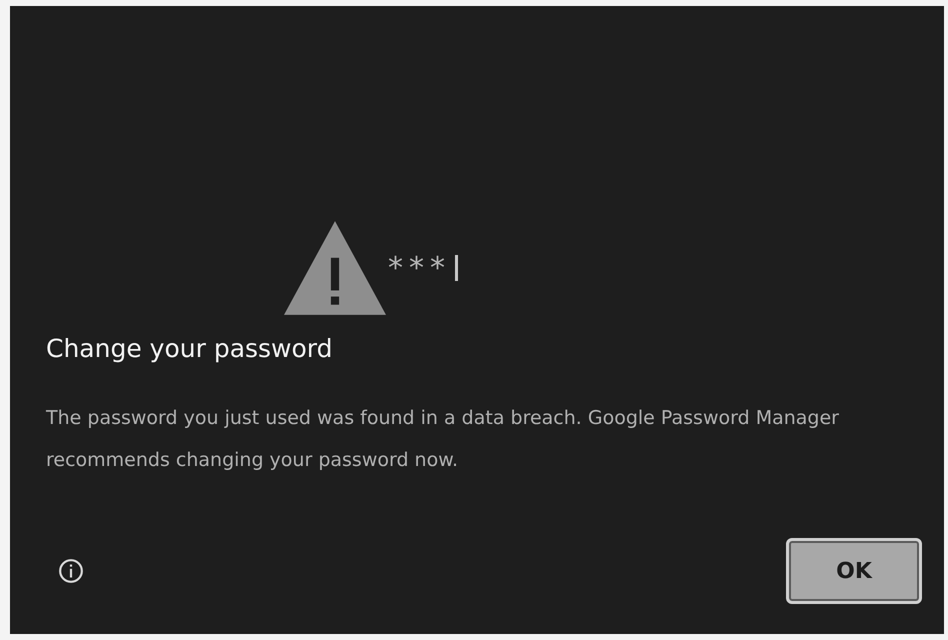 Image resolution: width=948 pixels, height=640 pixels. What do you see at coordinates (443, 439) in the screenshot?
I see `dialog-message: The password you just used was found in a data breach. Google Password Manager recommends changing your password now.` at bounding box center [443, 439].